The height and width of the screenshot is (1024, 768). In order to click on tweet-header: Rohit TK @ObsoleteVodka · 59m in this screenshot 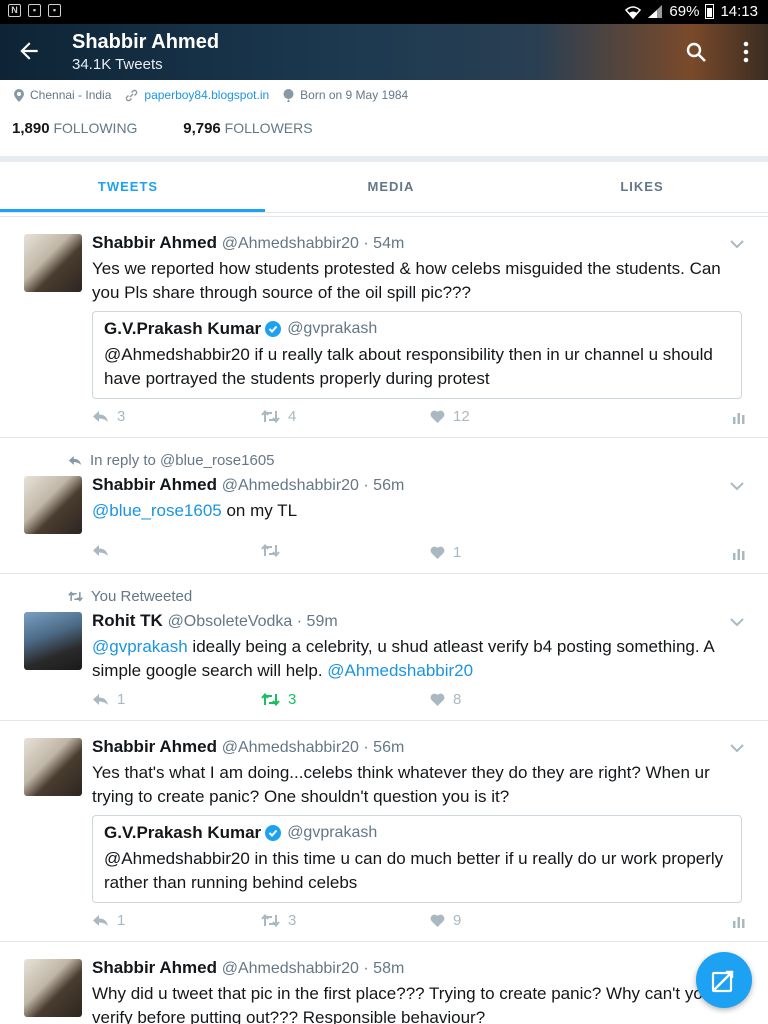, I will do `click(215, 621)`.